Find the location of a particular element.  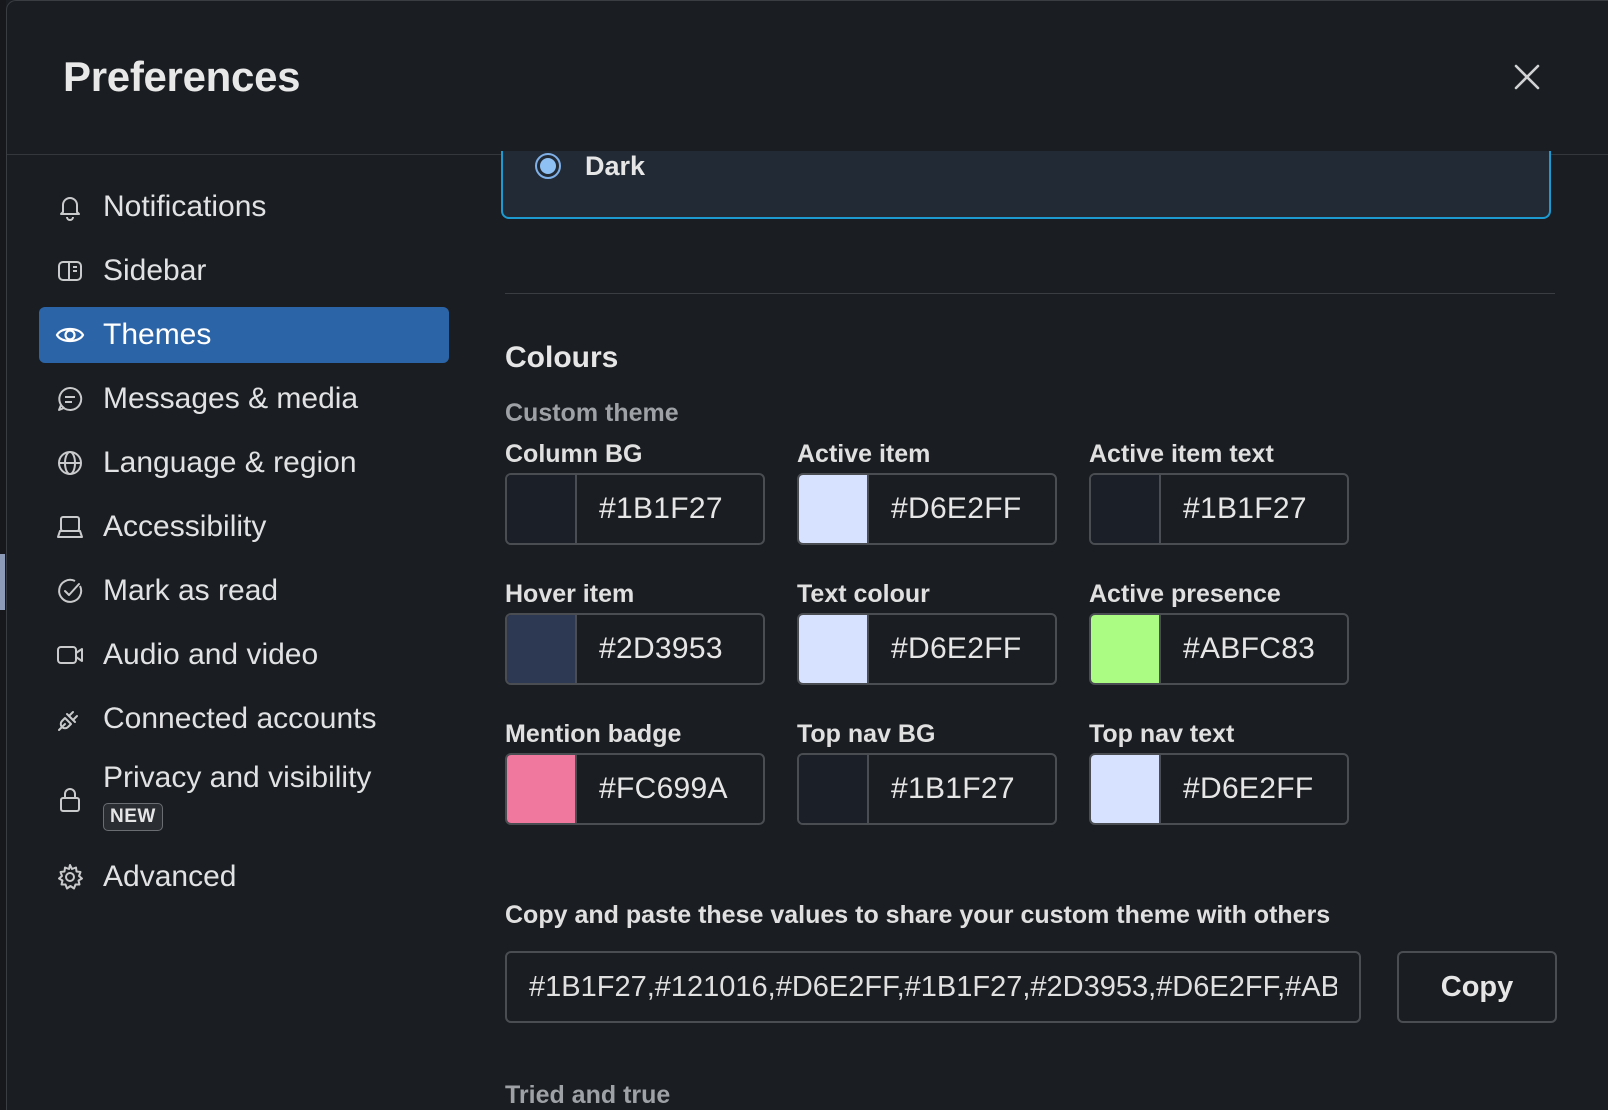

new-badge: NEW is located at coordinates (133, 817).